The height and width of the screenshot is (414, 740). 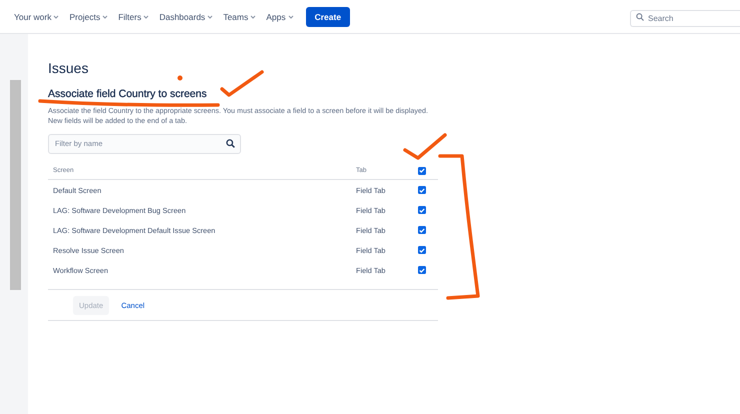 I want to click on nav-menu-item: Projects, so click(x=88, y=17).